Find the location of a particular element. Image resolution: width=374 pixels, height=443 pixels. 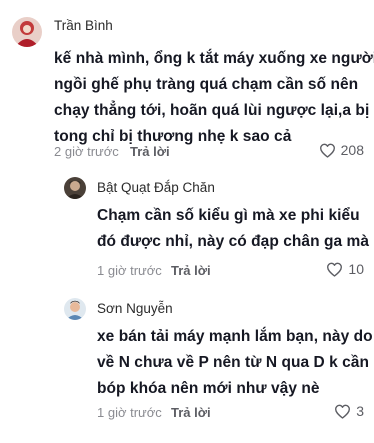

like-count: 208 is located at coordinates (352, 150).